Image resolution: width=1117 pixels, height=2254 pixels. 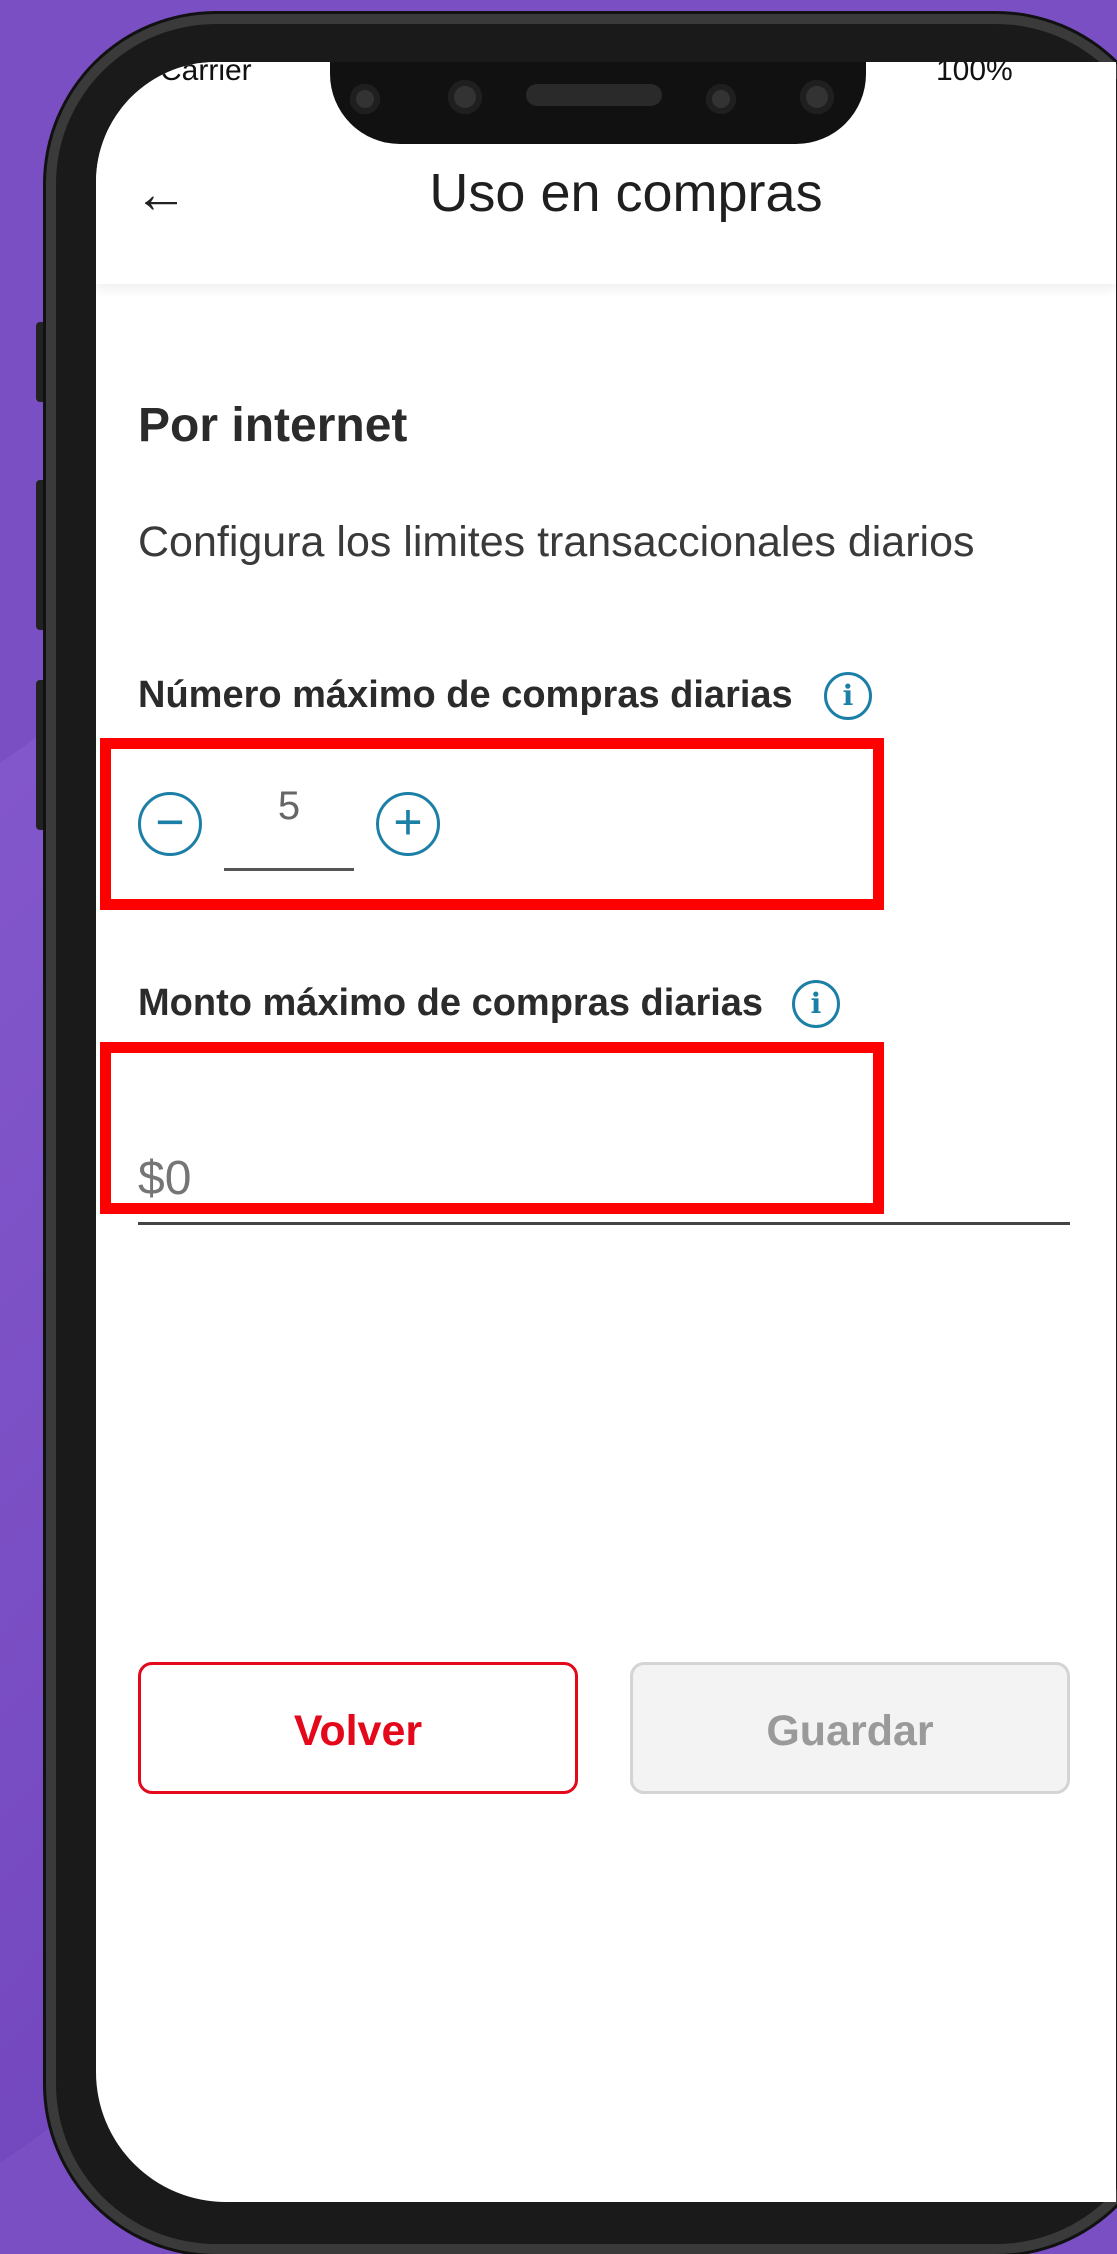 What do you see at coordinates (850, 1728) in the screenshot?
I see `save-button: Guardar` at bounding box center [850, 1728].